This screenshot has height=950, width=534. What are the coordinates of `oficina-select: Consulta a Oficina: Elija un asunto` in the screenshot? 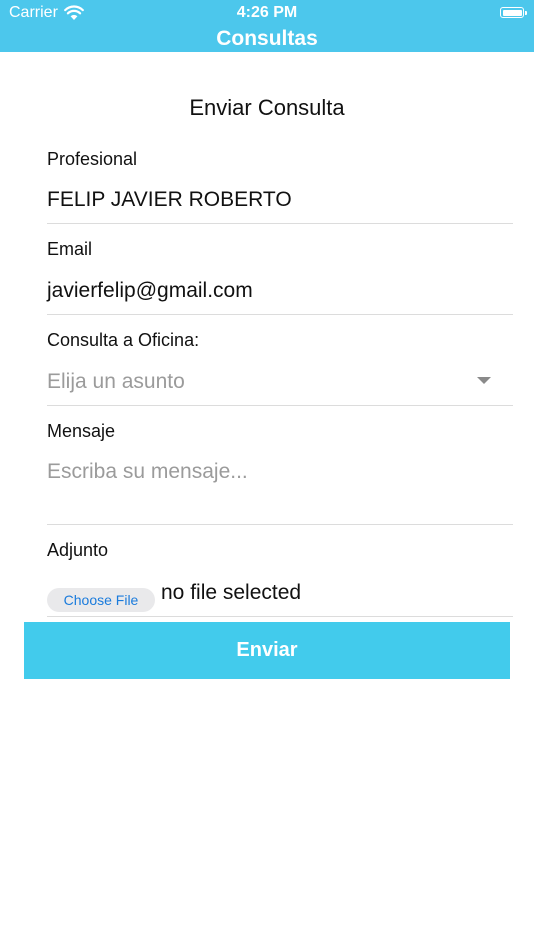 It's located at (280, 367).